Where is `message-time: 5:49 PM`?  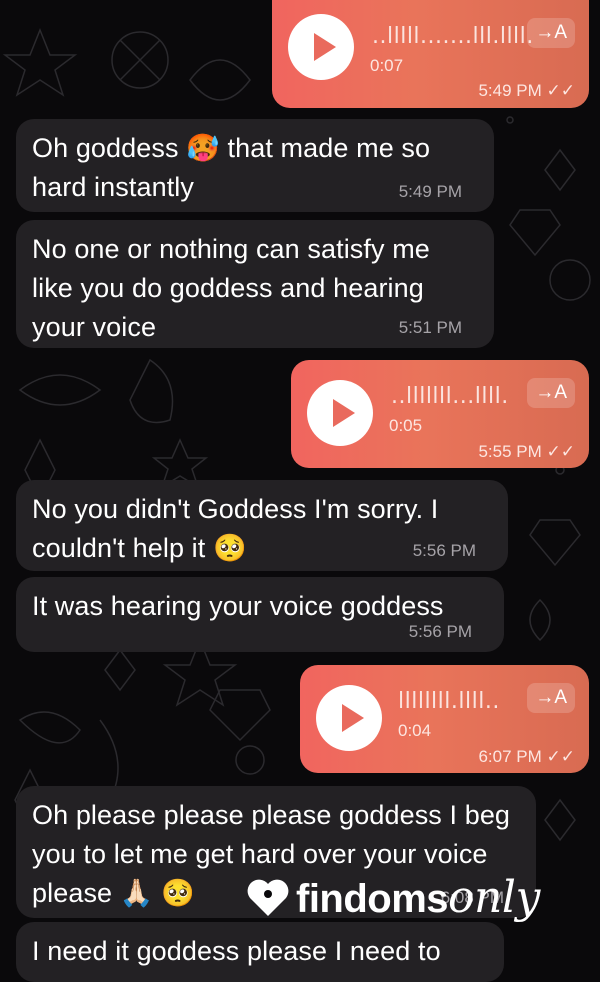
message-time: 5:49 PM is located at coordinates (430, 191).